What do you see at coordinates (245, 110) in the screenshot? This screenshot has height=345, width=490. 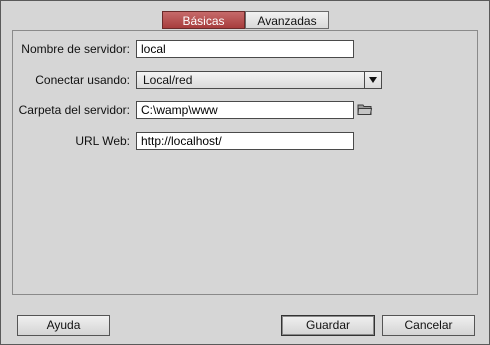 I see `server-folder-input` at bounding box center [245, 110].